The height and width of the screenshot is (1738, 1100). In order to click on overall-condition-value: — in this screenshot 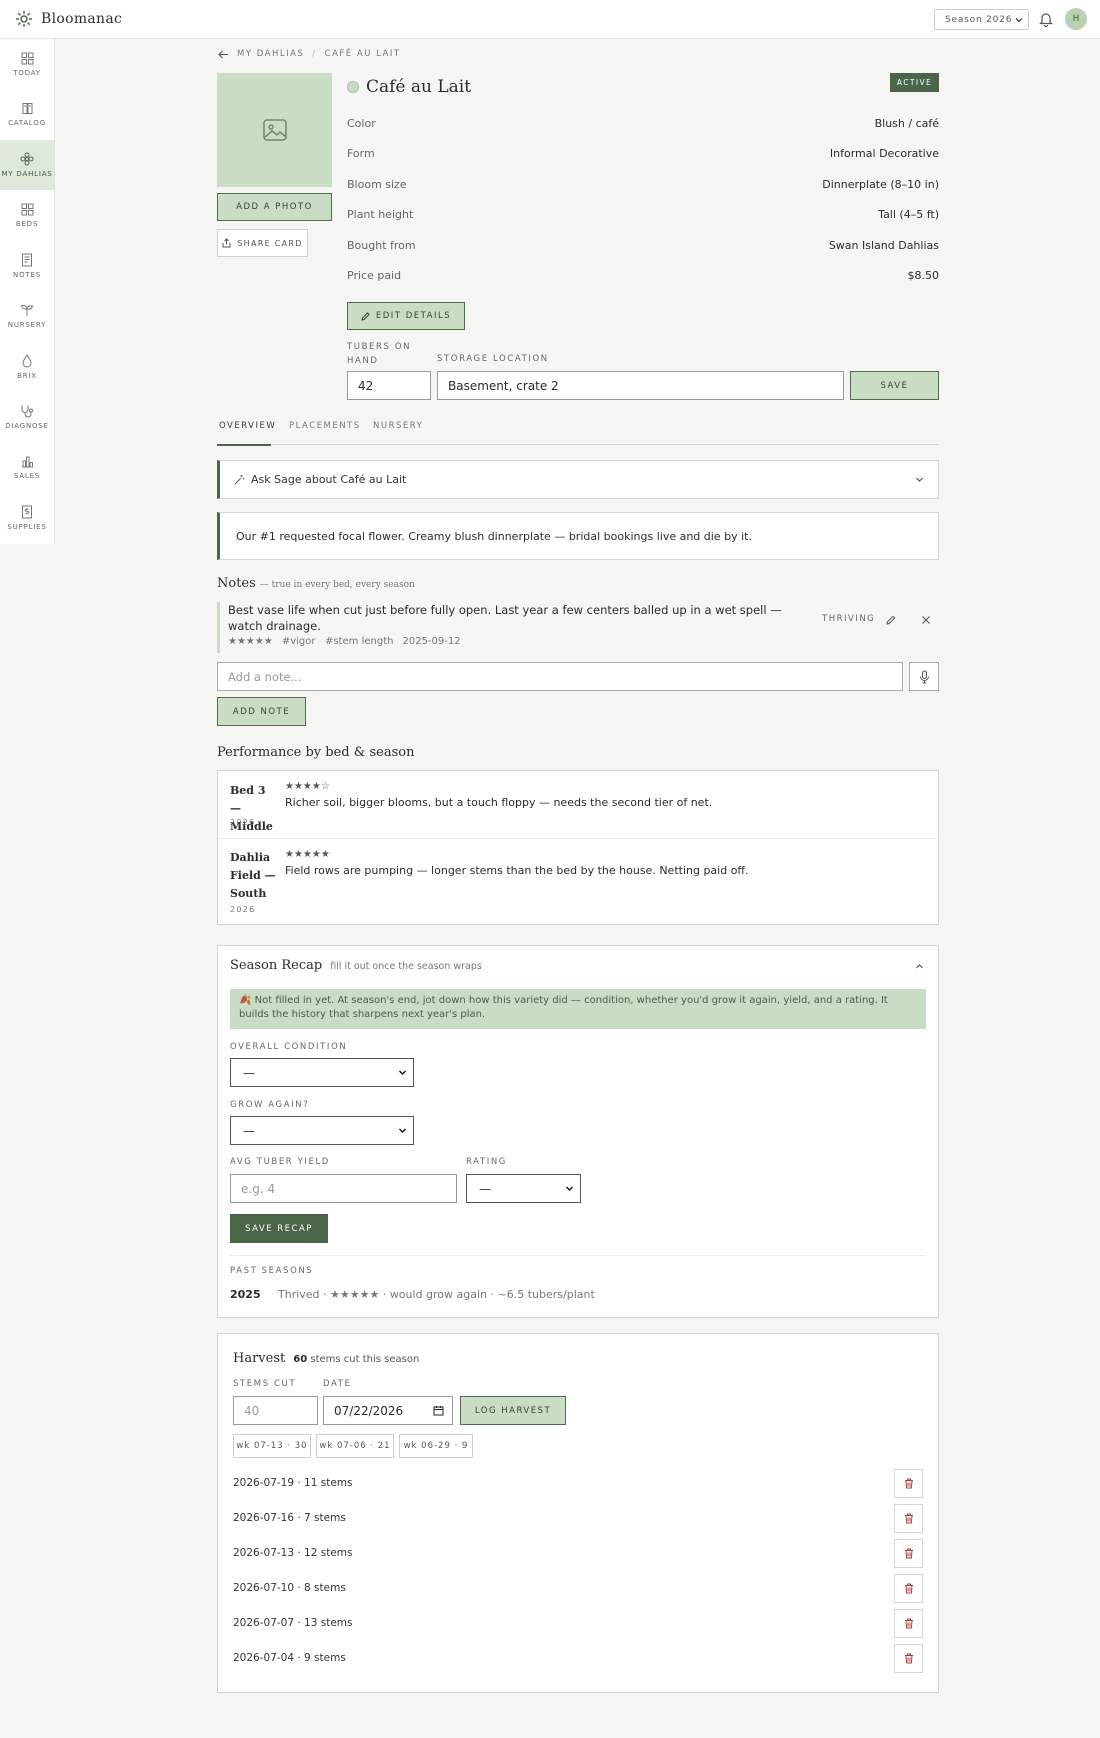, I will do `click(249, 1072)`.